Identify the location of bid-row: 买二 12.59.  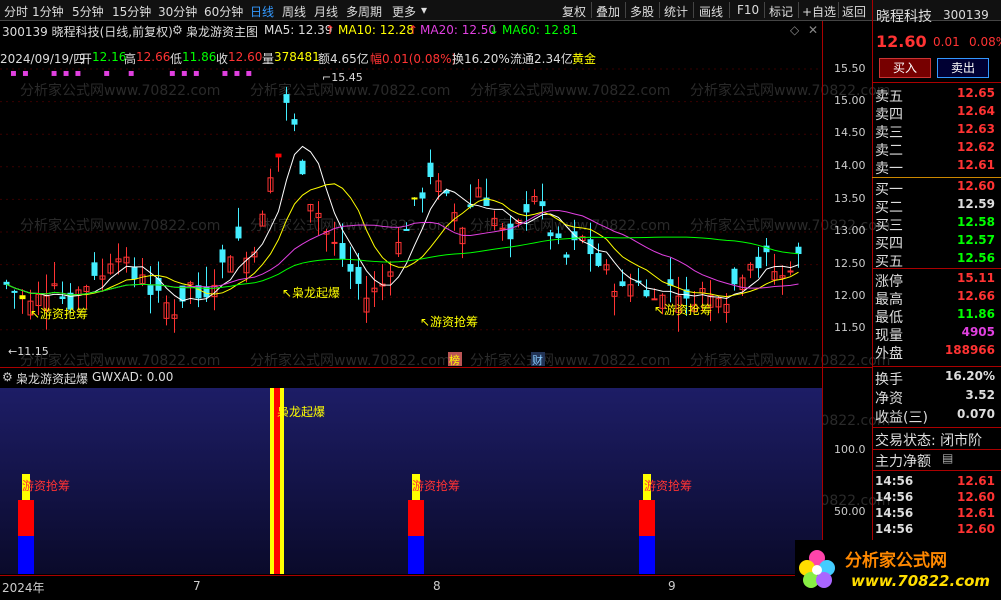
(935, 206).